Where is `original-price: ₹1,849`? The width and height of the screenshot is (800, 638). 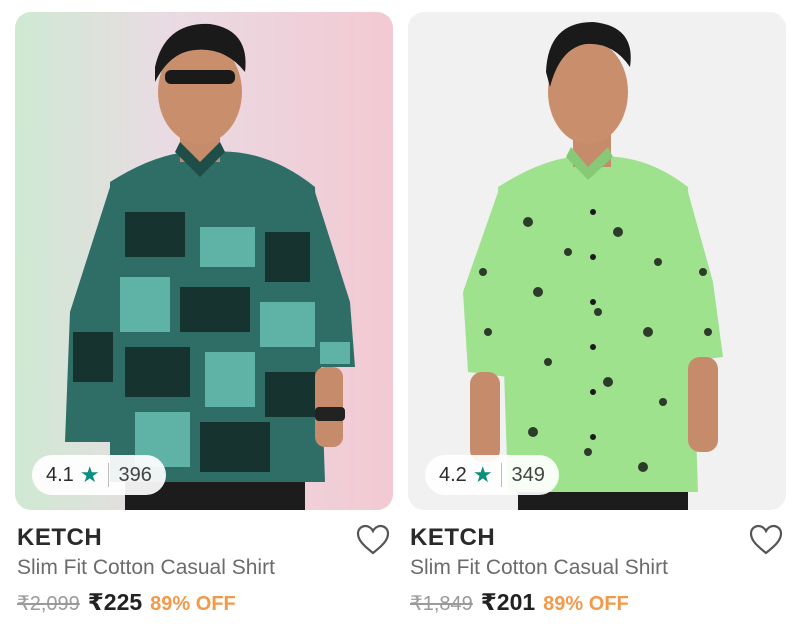 original-price: ₹1,849 is located at coordinates (441, 604).